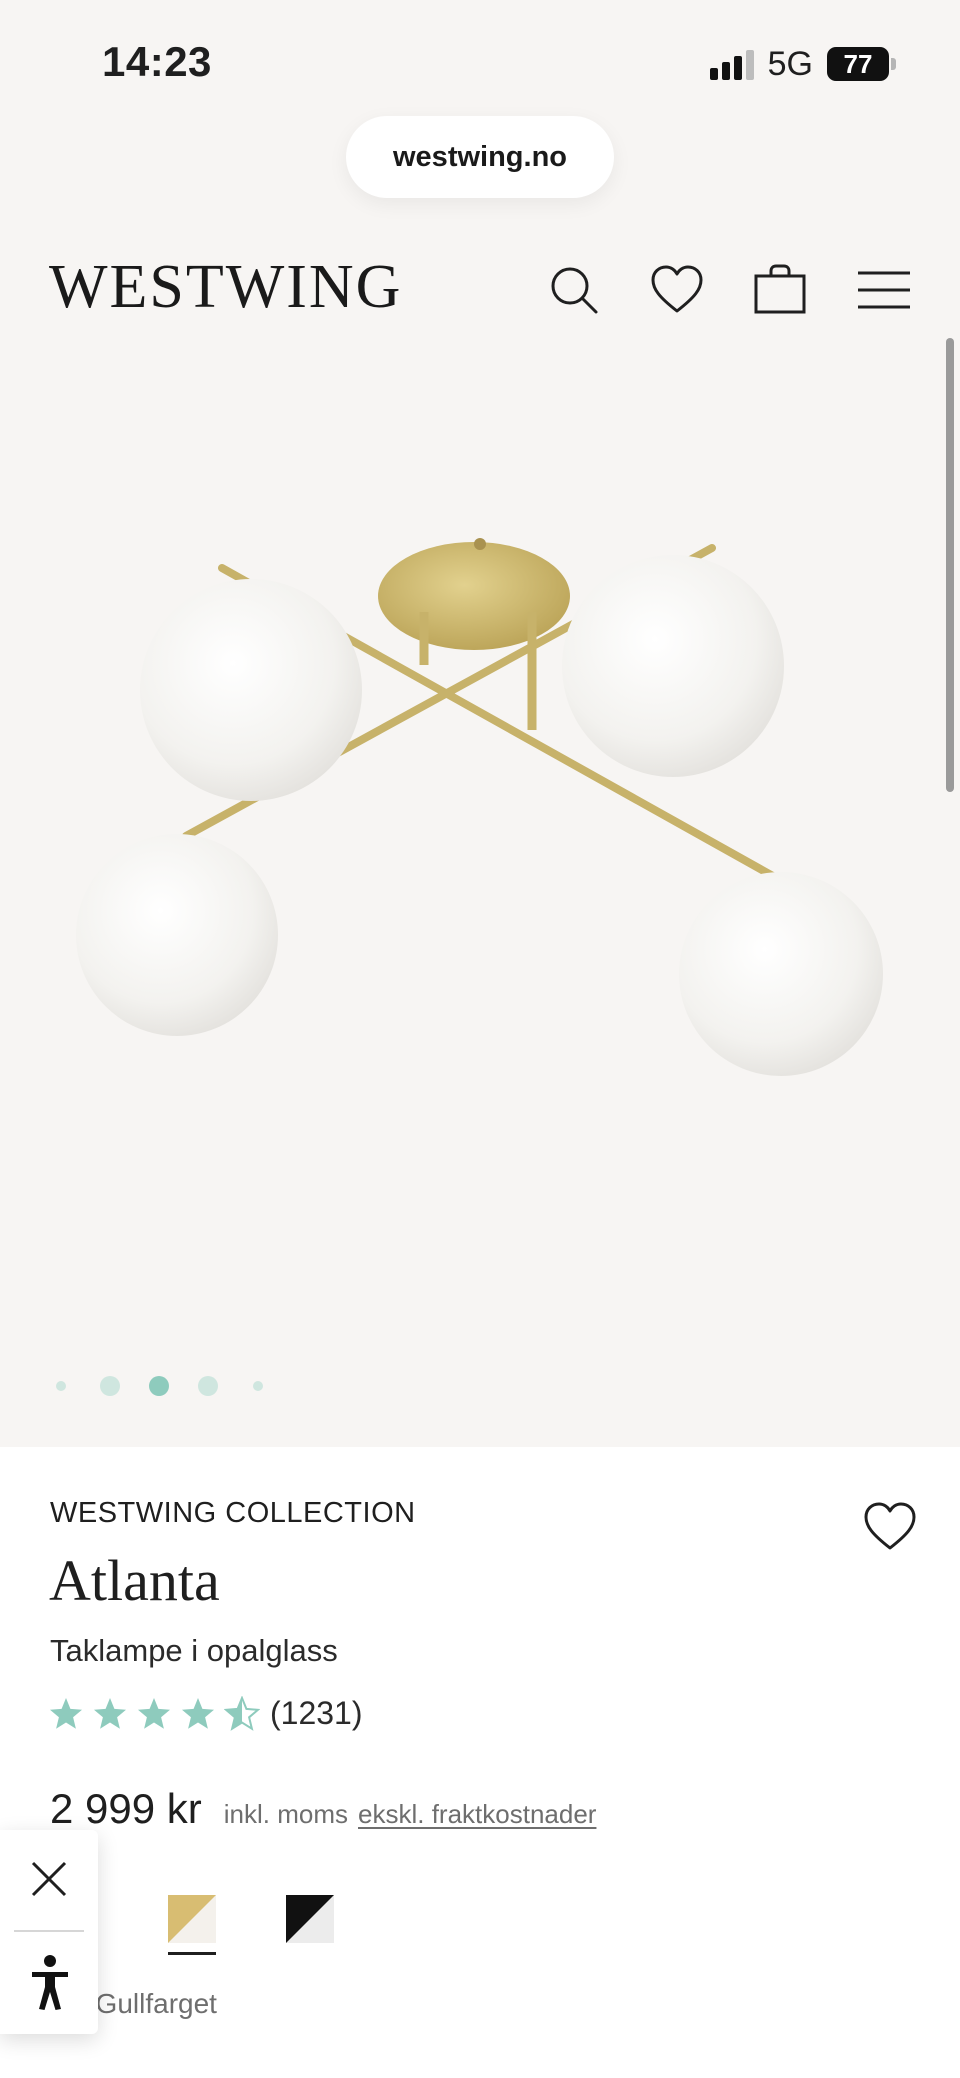 The height and width of the screenshot is (2078, 960). What do you see at coordinates (790, 63) in the screenshot?
I see `network-type: 5G` at bounding box center [790, 63].